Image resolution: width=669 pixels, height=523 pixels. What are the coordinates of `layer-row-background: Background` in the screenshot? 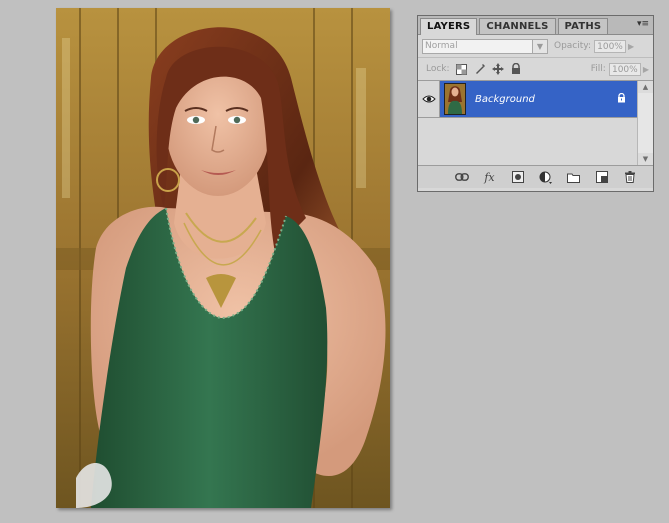 It's located at (528, 99).